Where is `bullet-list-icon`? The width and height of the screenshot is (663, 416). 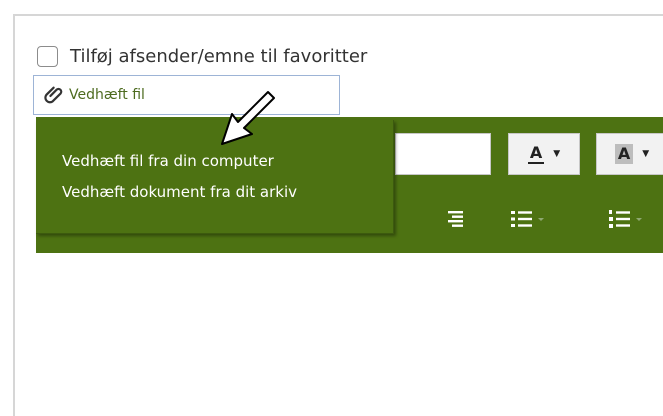
bullet-list-icon is located at coordinates (528, 219).